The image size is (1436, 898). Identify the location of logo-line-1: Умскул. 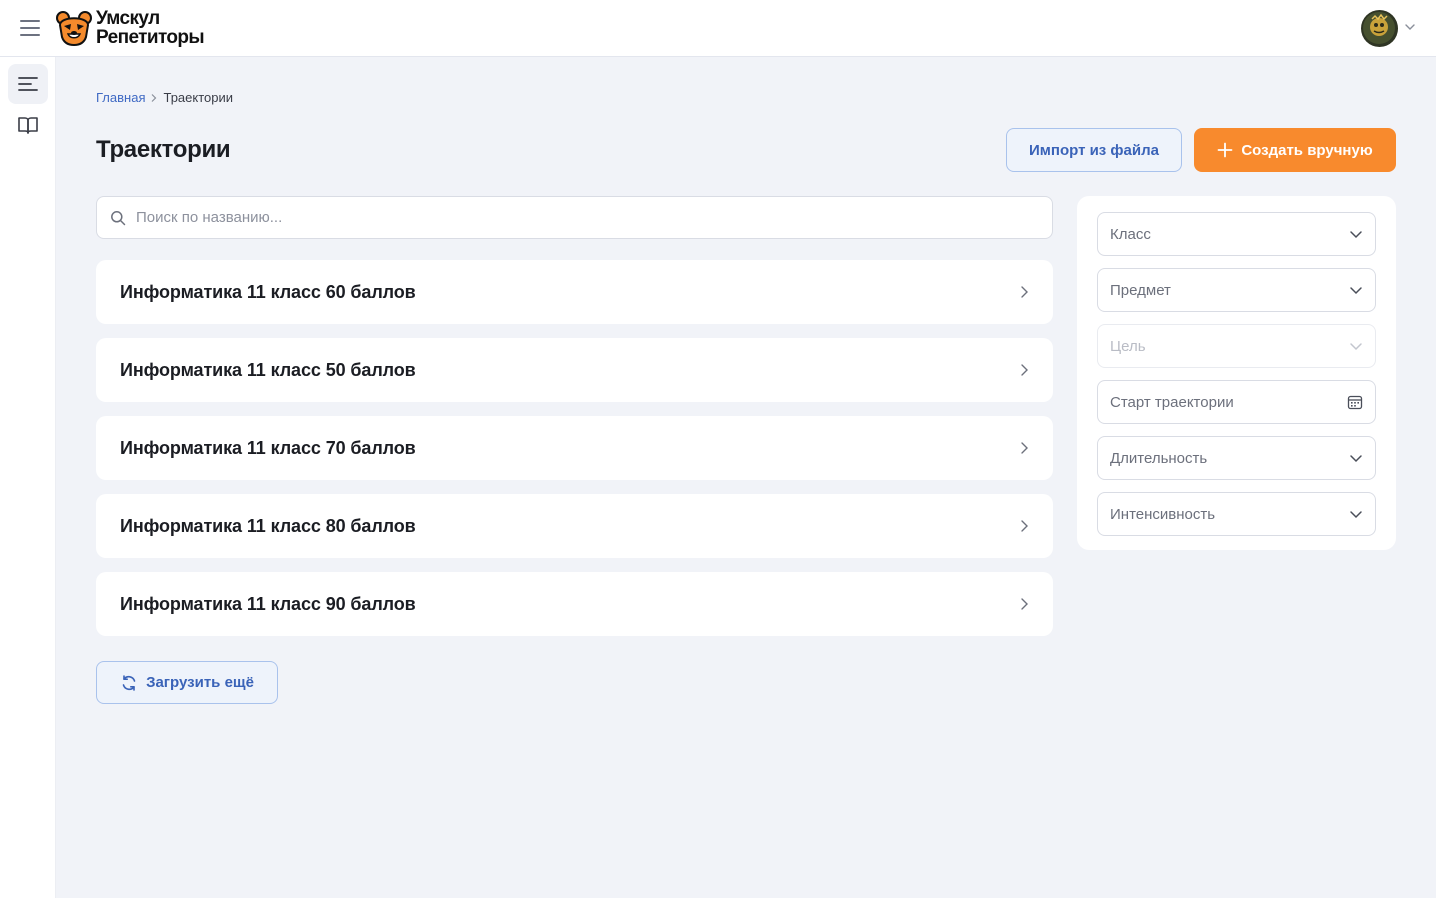
(128, 18).